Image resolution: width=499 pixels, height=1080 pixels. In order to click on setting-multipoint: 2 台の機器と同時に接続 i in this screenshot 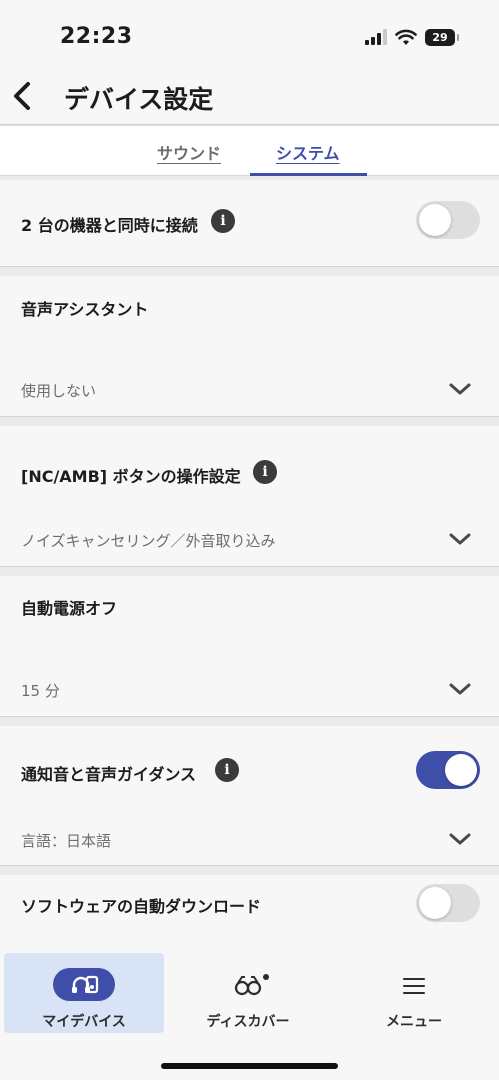, I will do `click(249, 223)`.